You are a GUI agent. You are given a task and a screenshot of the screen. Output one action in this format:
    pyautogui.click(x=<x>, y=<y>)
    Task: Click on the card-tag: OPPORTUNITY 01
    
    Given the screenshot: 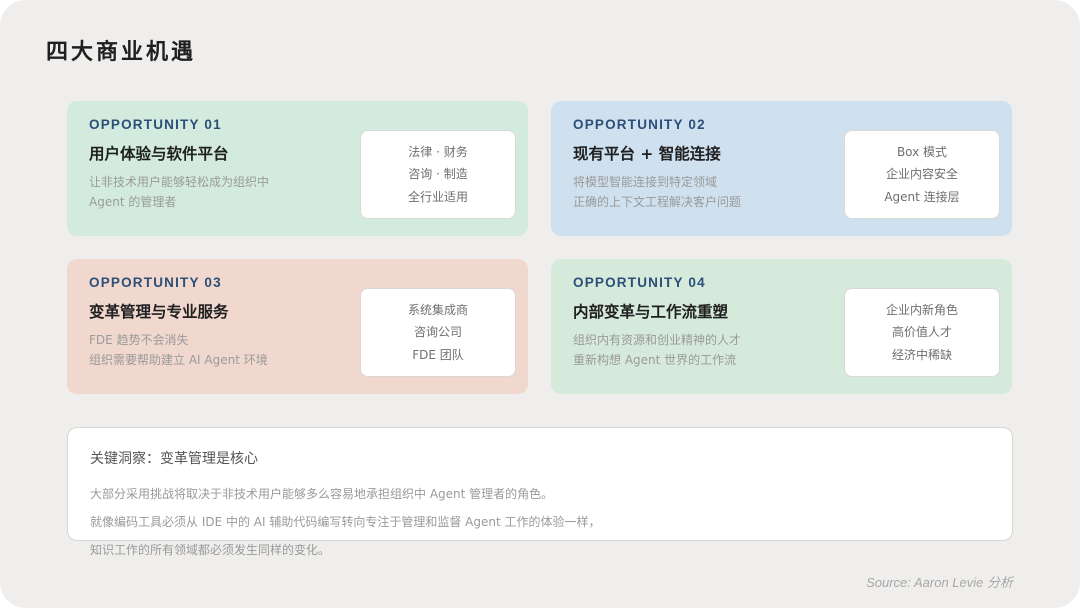 What is the action you would take?
    pyautogui.click(x=155, y=124)
    